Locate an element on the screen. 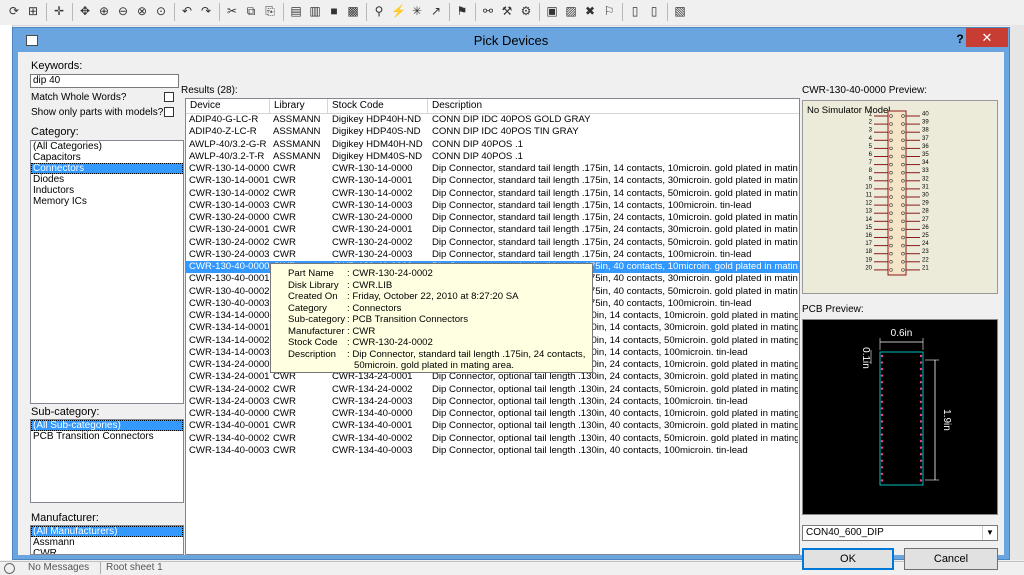  toolbar-tool-icon: ⊞ is located at coordinates (33, 11).